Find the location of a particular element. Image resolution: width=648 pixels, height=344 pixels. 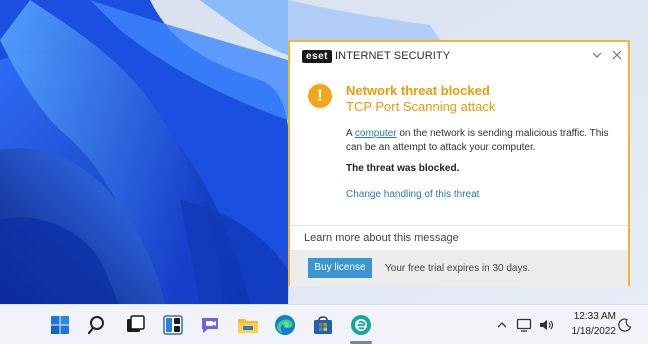

search-icon is located at coordinates (98, 325).